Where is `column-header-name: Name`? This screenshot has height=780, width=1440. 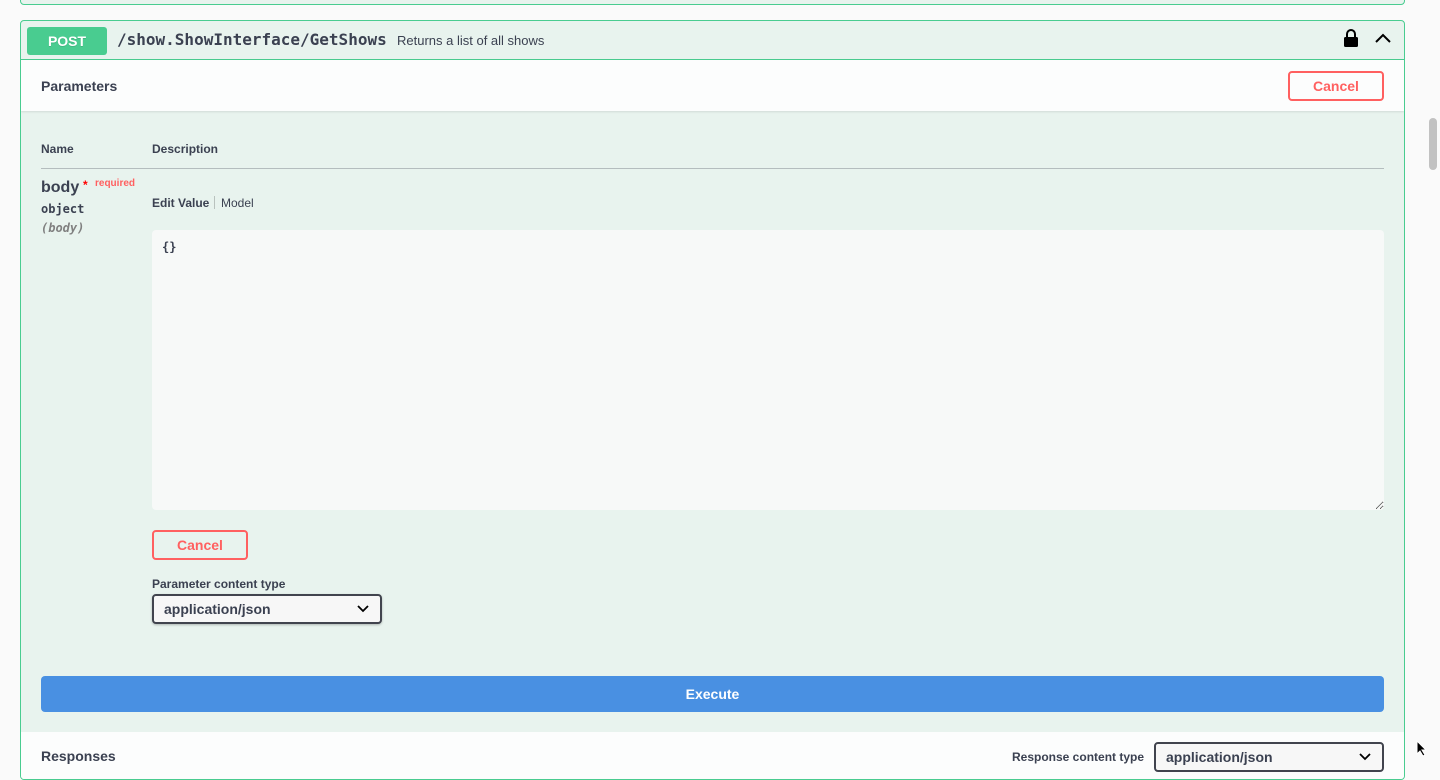 column-header-name: Name is located at coordinates (57, 149).